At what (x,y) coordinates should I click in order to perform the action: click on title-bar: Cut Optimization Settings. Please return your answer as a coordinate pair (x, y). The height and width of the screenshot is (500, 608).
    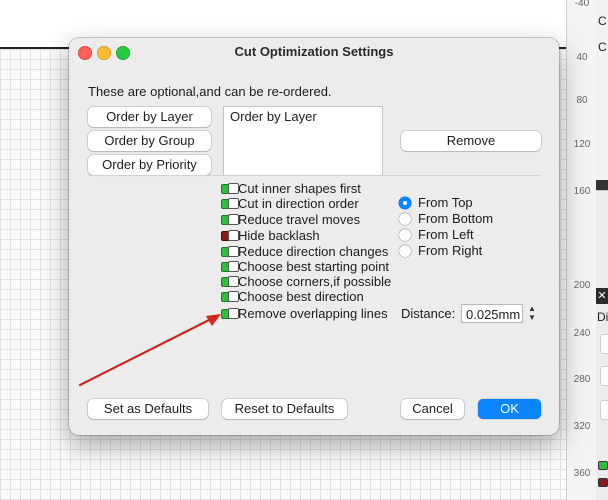
    Looking at the image, I should click on (314, 52).